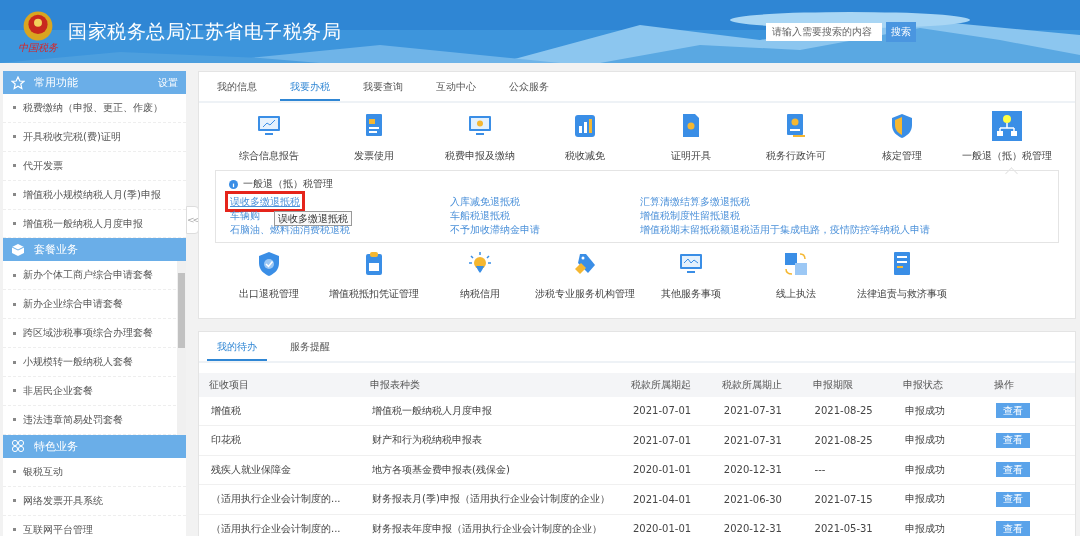  What do you see at coordinates (848, 525) in the screenshot?
I see `table-cell: 2021-05-31` at bounding box center [848, 525].